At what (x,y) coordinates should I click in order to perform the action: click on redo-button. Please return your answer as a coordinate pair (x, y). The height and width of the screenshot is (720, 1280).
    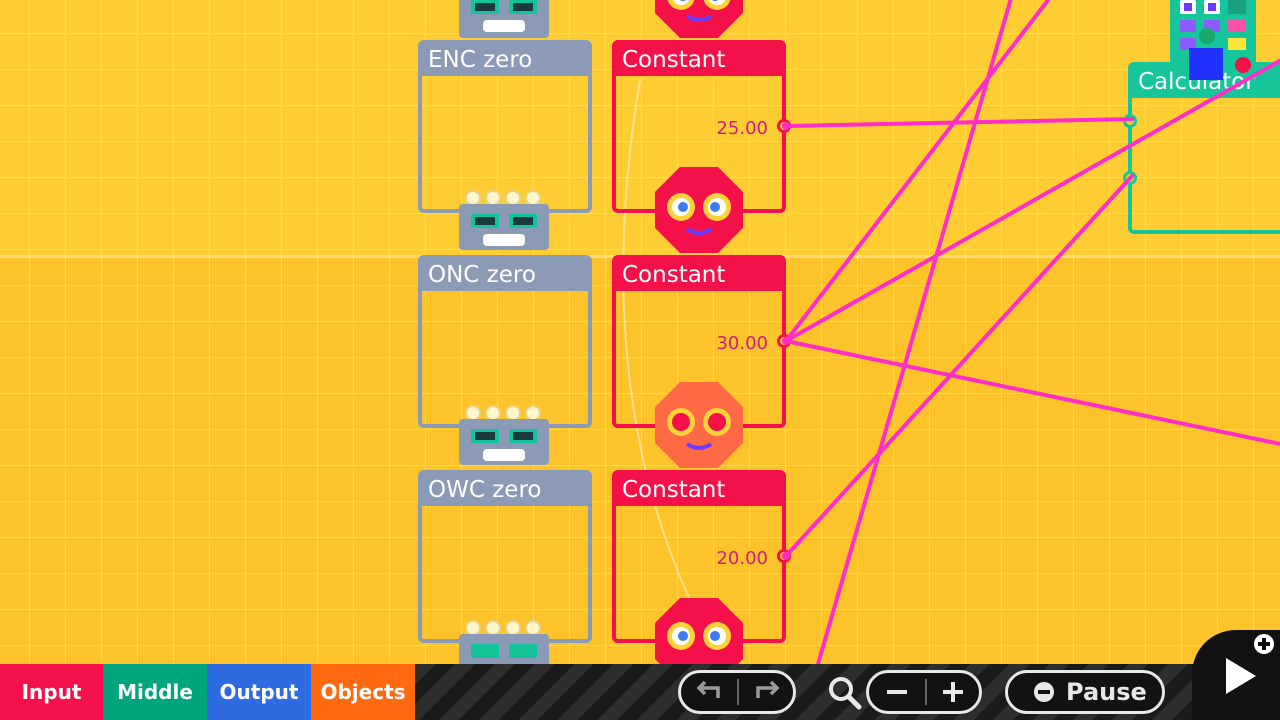
    Looking at the image, I should click on (767, 692).